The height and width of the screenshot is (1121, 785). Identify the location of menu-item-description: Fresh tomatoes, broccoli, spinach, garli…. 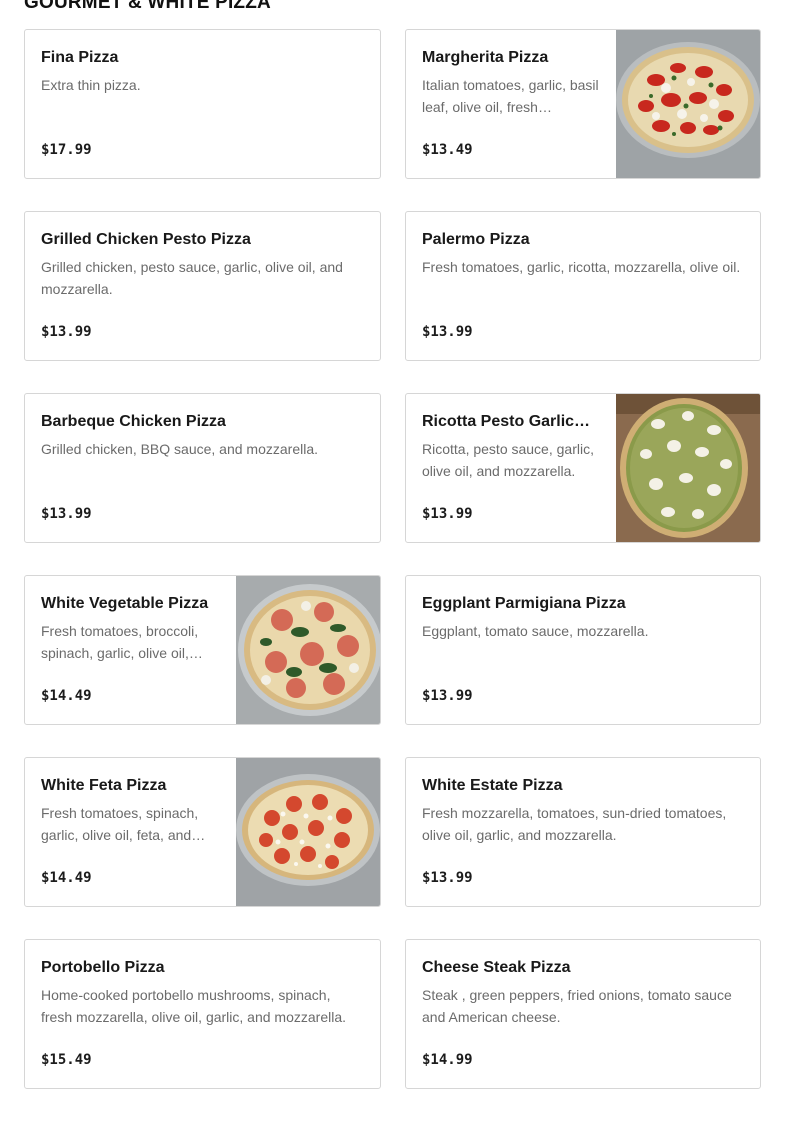
(122, 642).